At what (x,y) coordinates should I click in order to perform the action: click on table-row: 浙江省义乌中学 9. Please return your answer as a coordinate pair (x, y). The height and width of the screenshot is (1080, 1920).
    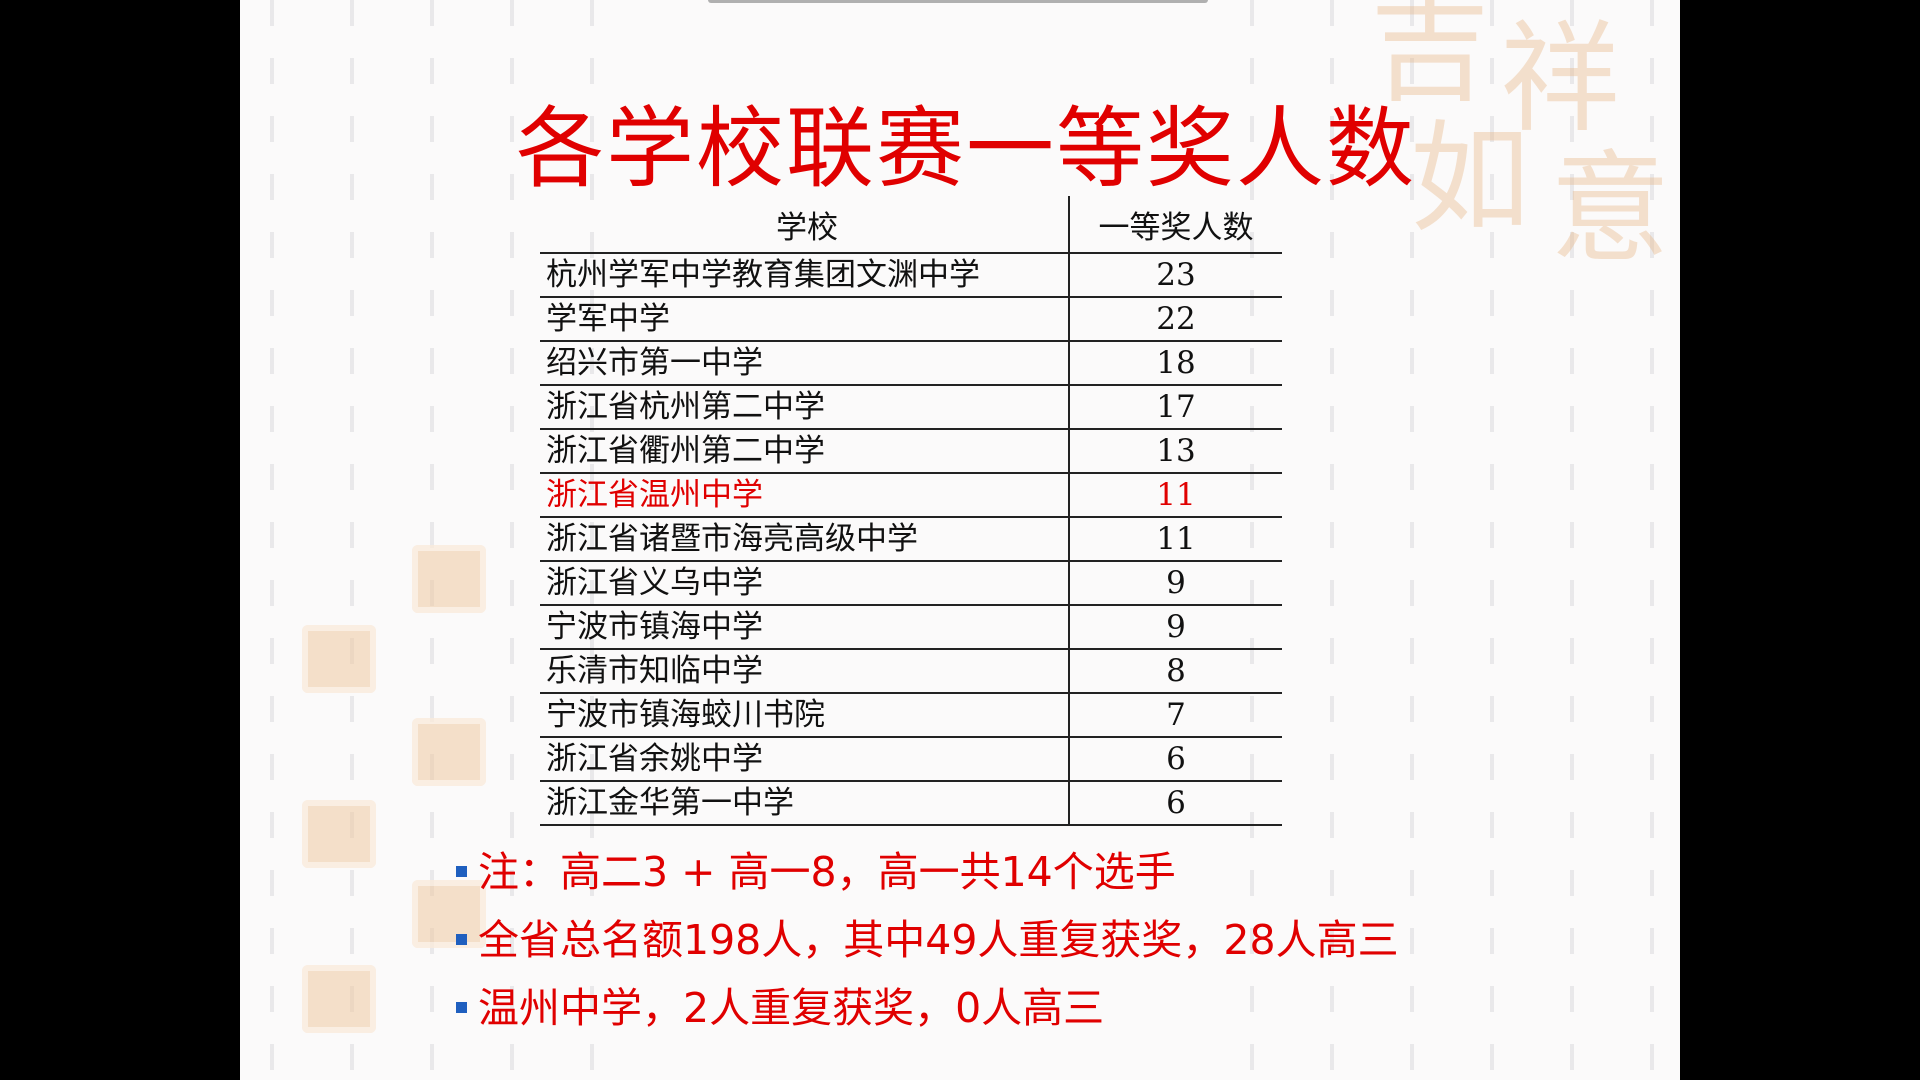
    Looking at the image, I should click on (911, 583).